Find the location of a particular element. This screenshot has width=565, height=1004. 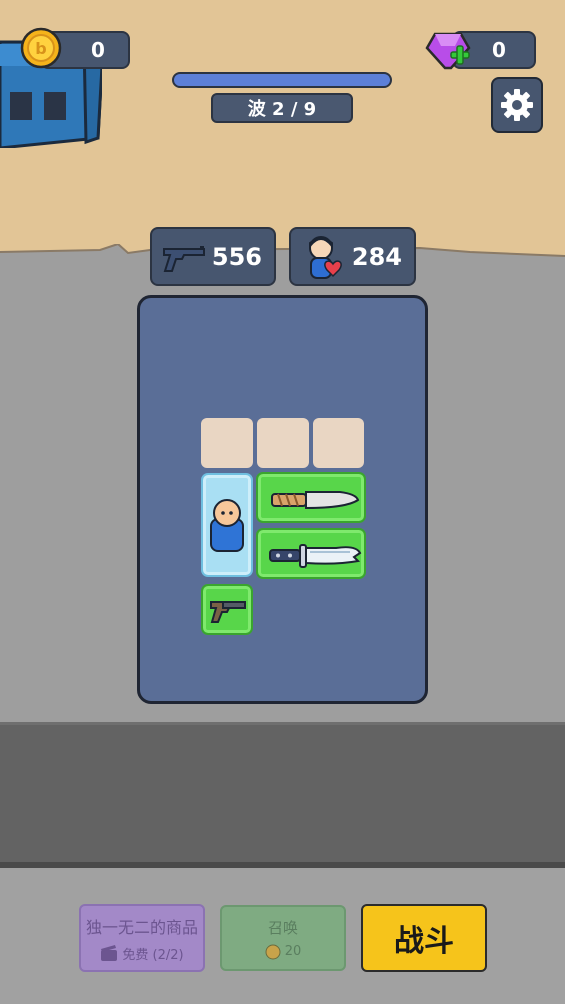

hero-icon is located at coordinates (227, 525).